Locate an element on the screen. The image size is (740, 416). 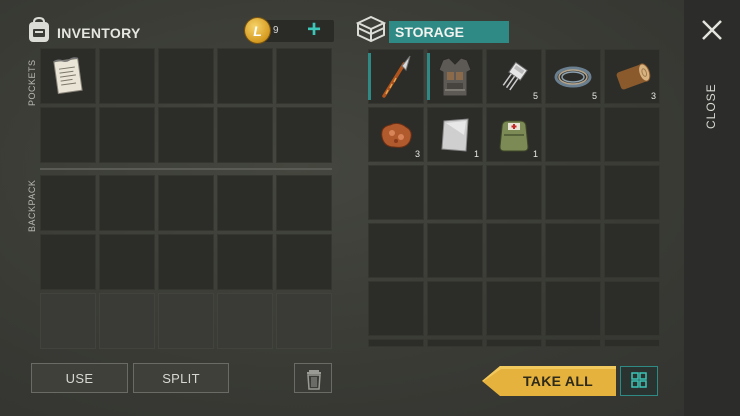
metal-plate-icon is located at coordinates (455, 134).